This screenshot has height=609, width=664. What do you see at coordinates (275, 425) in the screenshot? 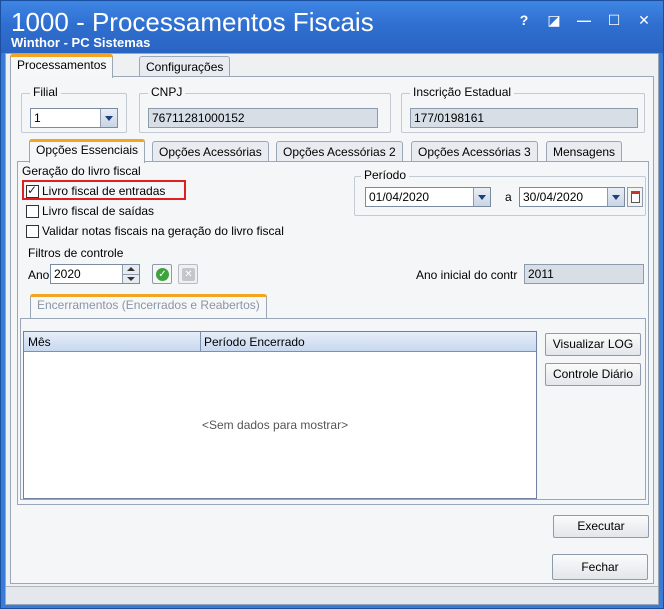
I see `empty-message: <Sem dados para mostrar>` at bounding box center [275, 425].